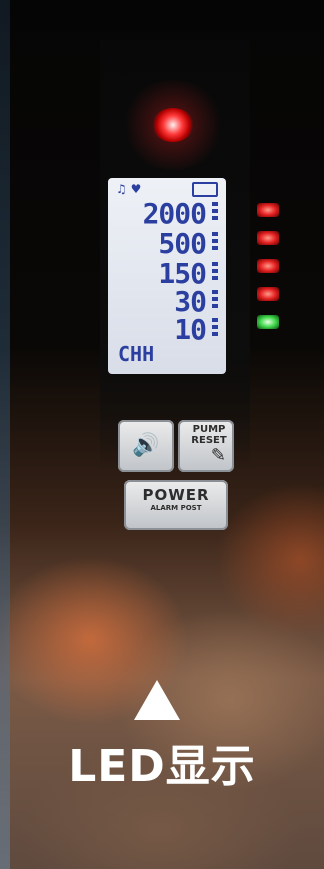 The image size is (324, 869). I want to click on lcd-reading-5: 10, so click(190, 329).